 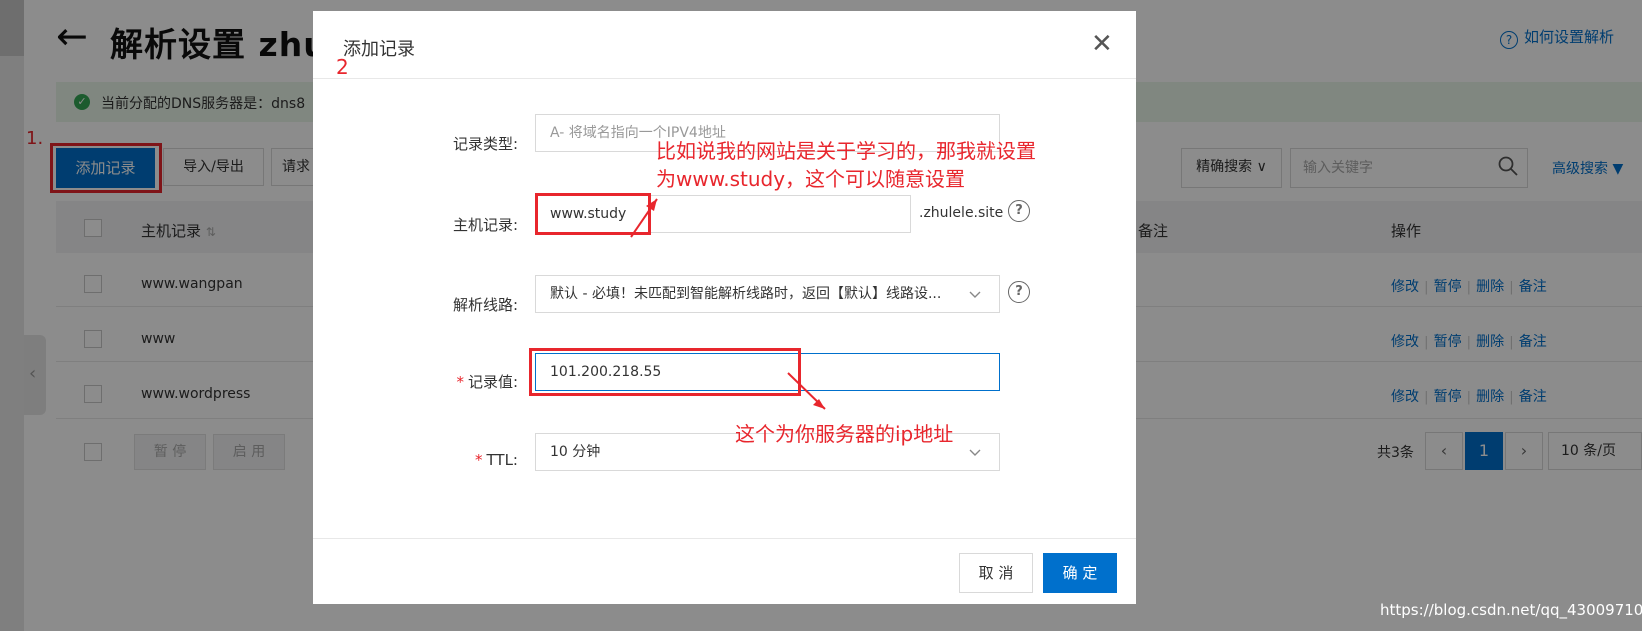 I want to click on dialog-footer-divider, so click(x=724, y=538).